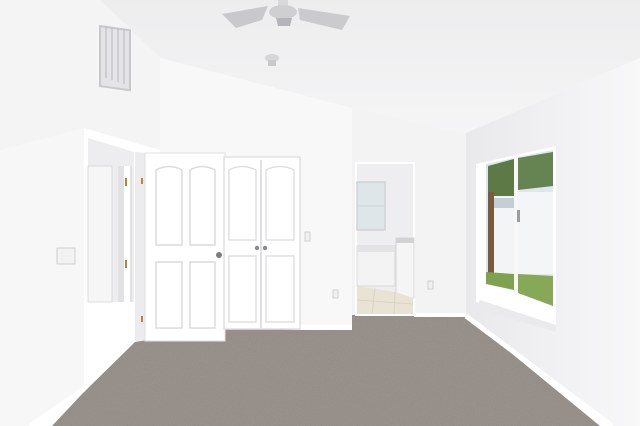  What do you see at coordinates (100, 234) in the screenshot?
I see `hallway-closet-door` at bounding box center [100, 234].